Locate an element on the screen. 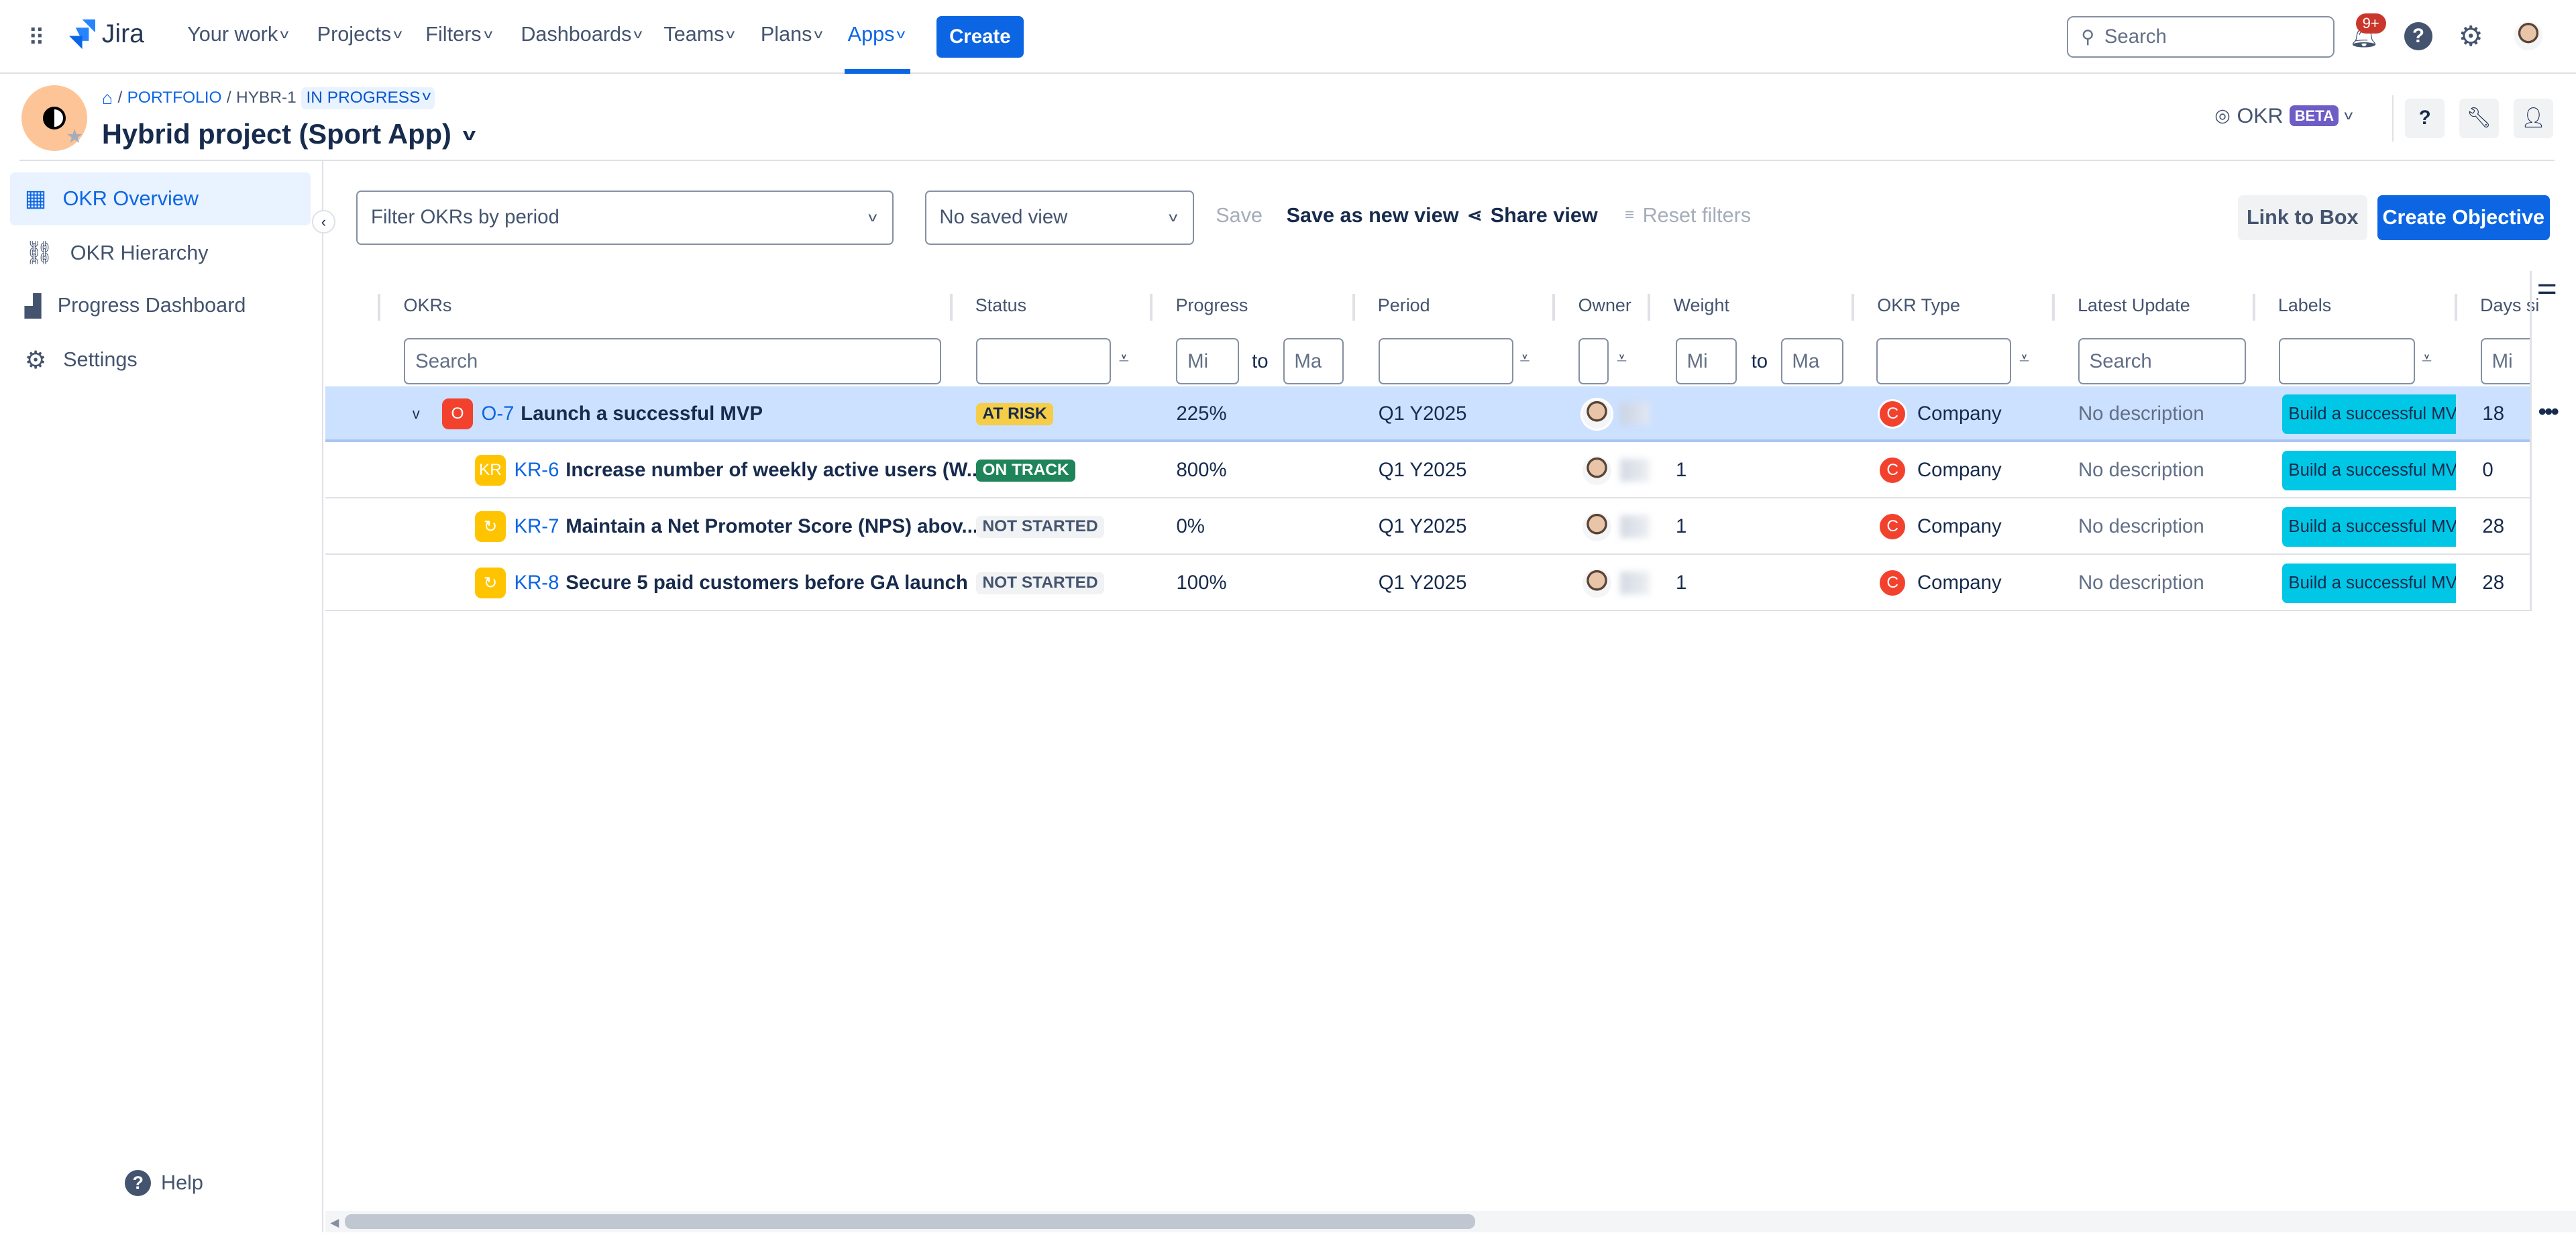 The image size is (2576, 1233). period-filter-select: Filter OKRs by period v is located at coordinates (625, 218).